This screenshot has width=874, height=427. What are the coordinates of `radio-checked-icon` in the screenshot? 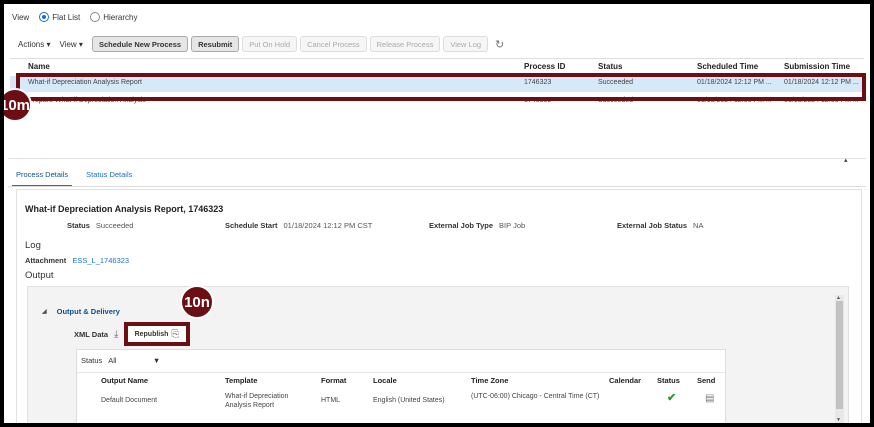 It's located at (44, 17).